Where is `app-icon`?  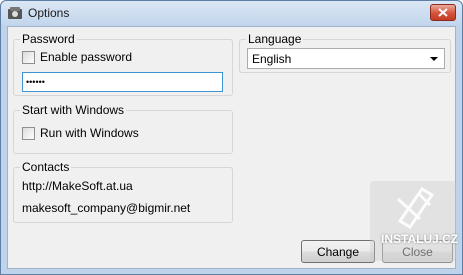
app-icon is located at coordinates (15, 13).